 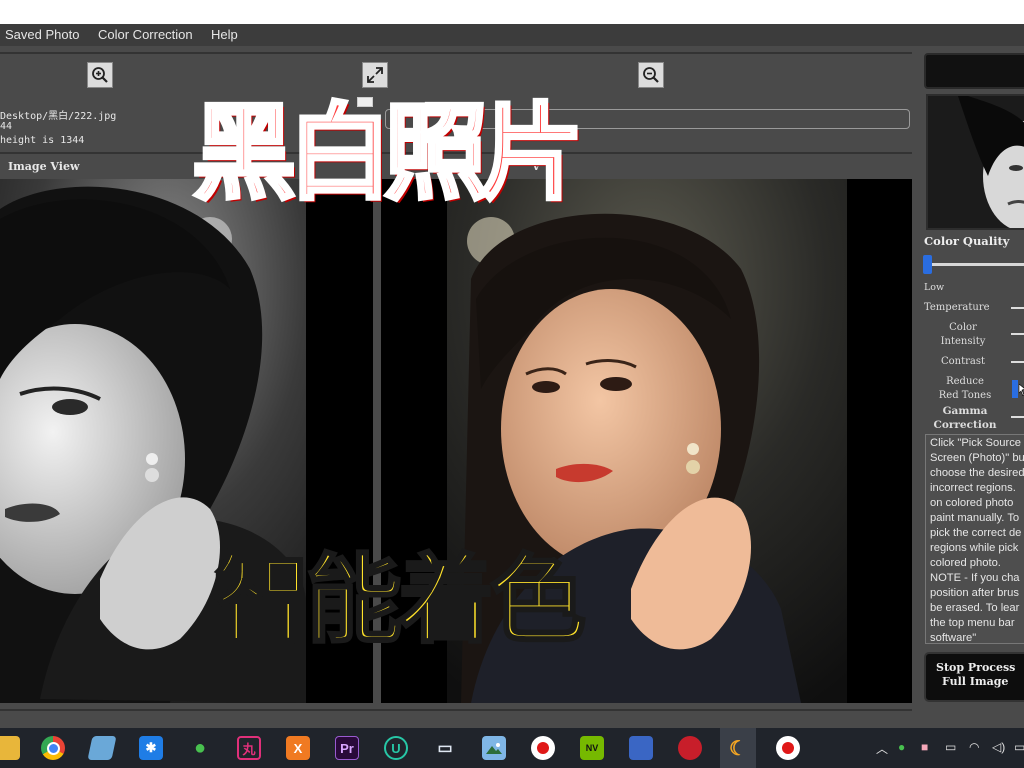 What do you see at coordinates (950, 747) in the screenshot?
I see `battery-icon: ▭` at bounding box center [950, 747].